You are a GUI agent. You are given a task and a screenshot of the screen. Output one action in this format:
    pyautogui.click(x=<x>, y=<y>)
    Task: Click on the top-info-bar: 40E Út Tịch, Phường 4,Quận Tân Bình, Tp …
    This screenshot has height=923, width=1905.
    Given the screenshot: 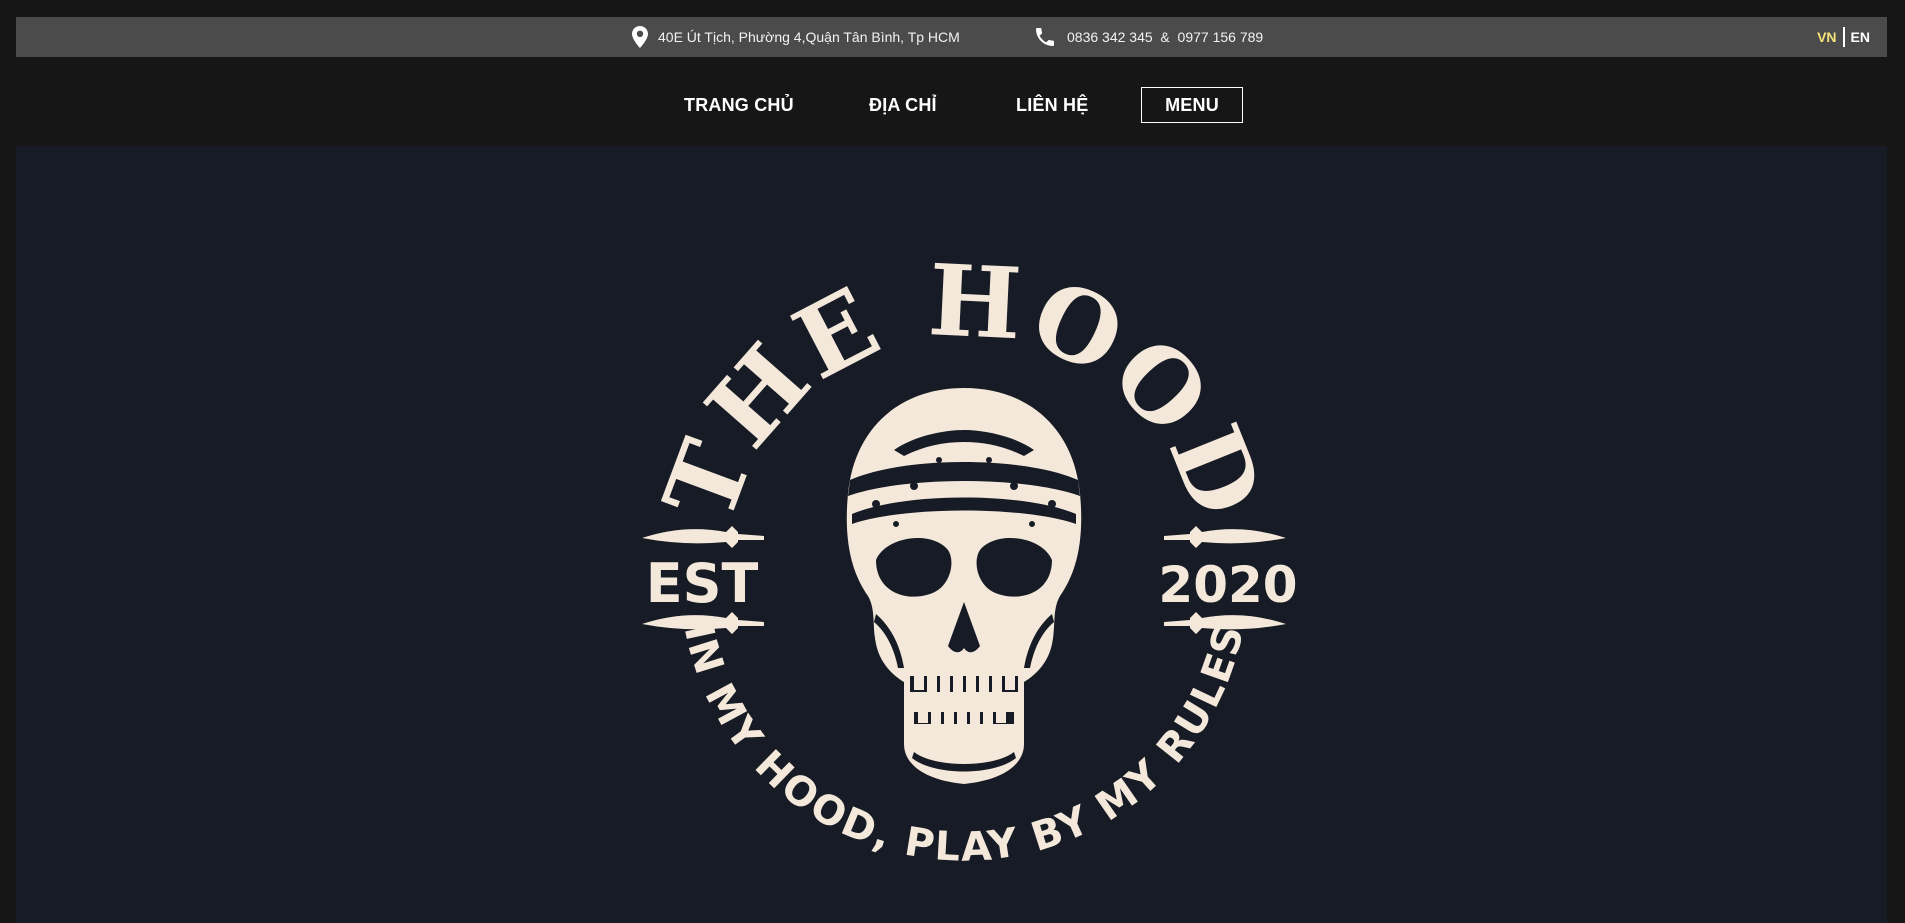 What is the action you would take?
    pyautogui.click(x=951, y=37)
    